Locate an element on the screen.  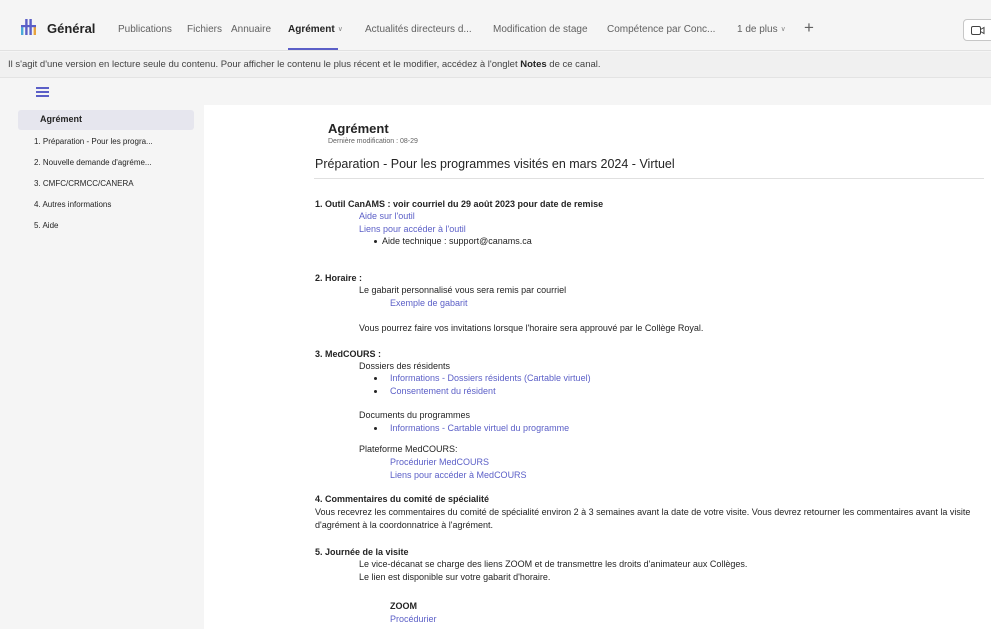
plateforme-medcours-label: Plateforme MedCOURS: is located at coordinates (408, 449).